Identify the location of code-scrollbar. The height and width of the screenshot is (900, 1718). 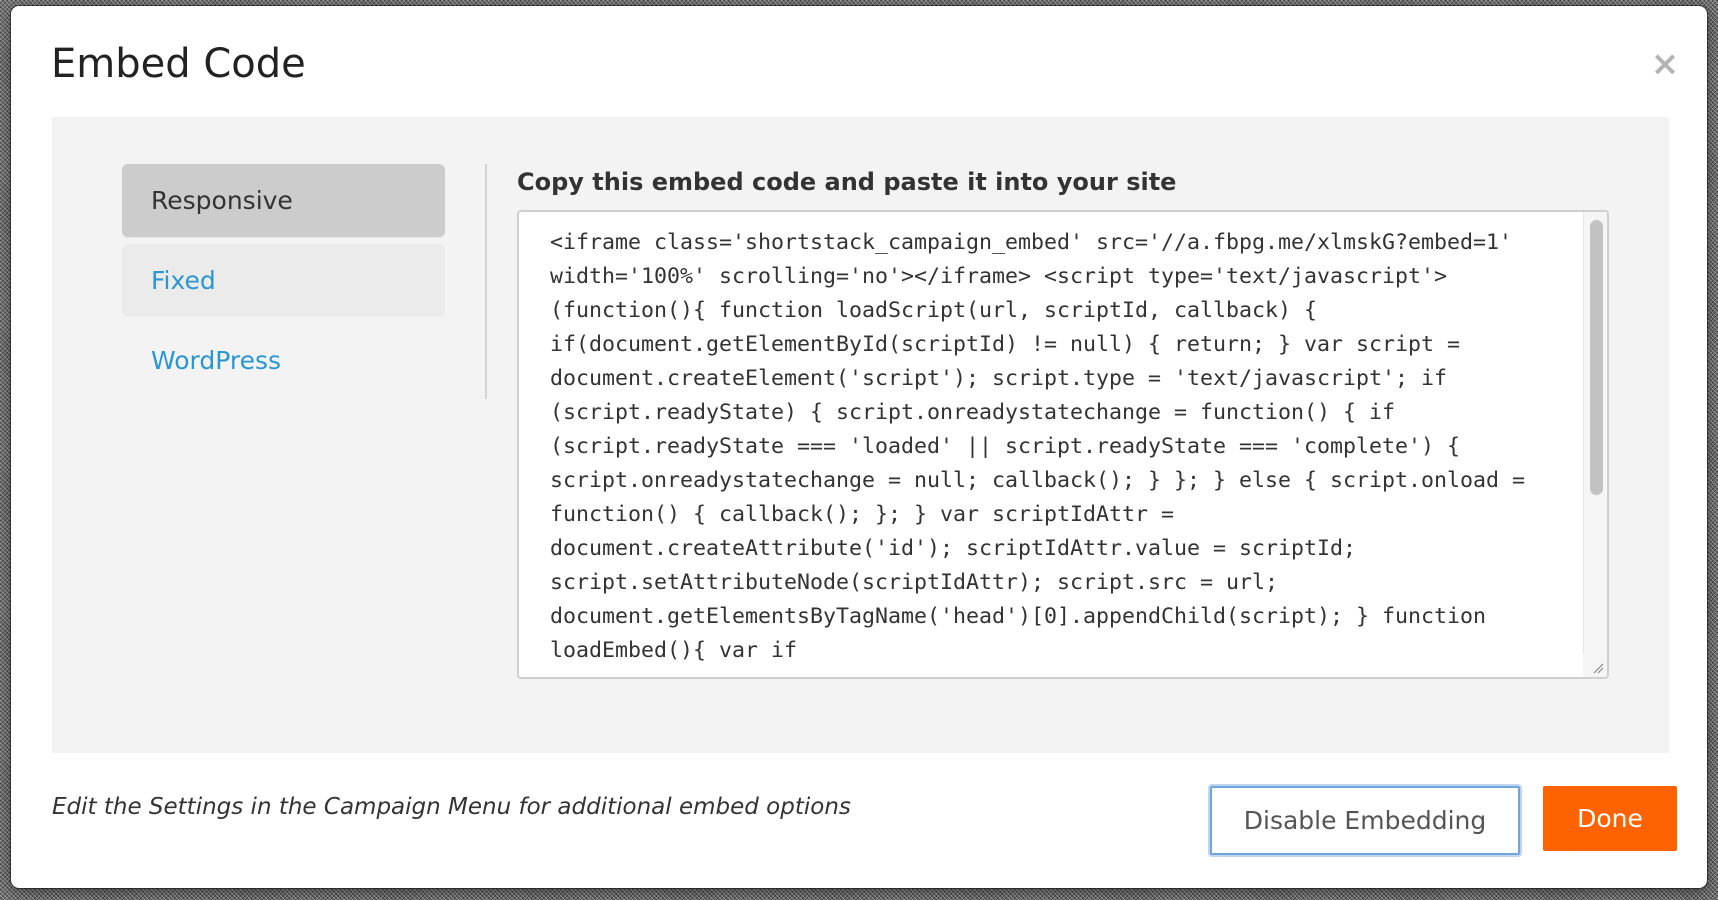
(1595, 444).